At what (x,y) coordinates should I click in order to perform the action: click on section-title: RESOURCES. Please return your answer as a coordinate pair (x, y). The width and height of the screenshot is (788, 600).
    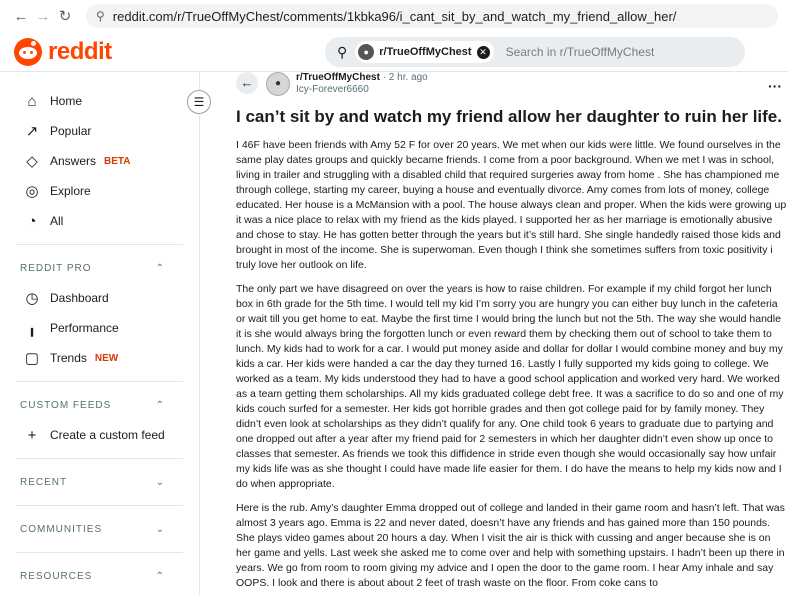
    Looking at the image, I should click on (56, 576).